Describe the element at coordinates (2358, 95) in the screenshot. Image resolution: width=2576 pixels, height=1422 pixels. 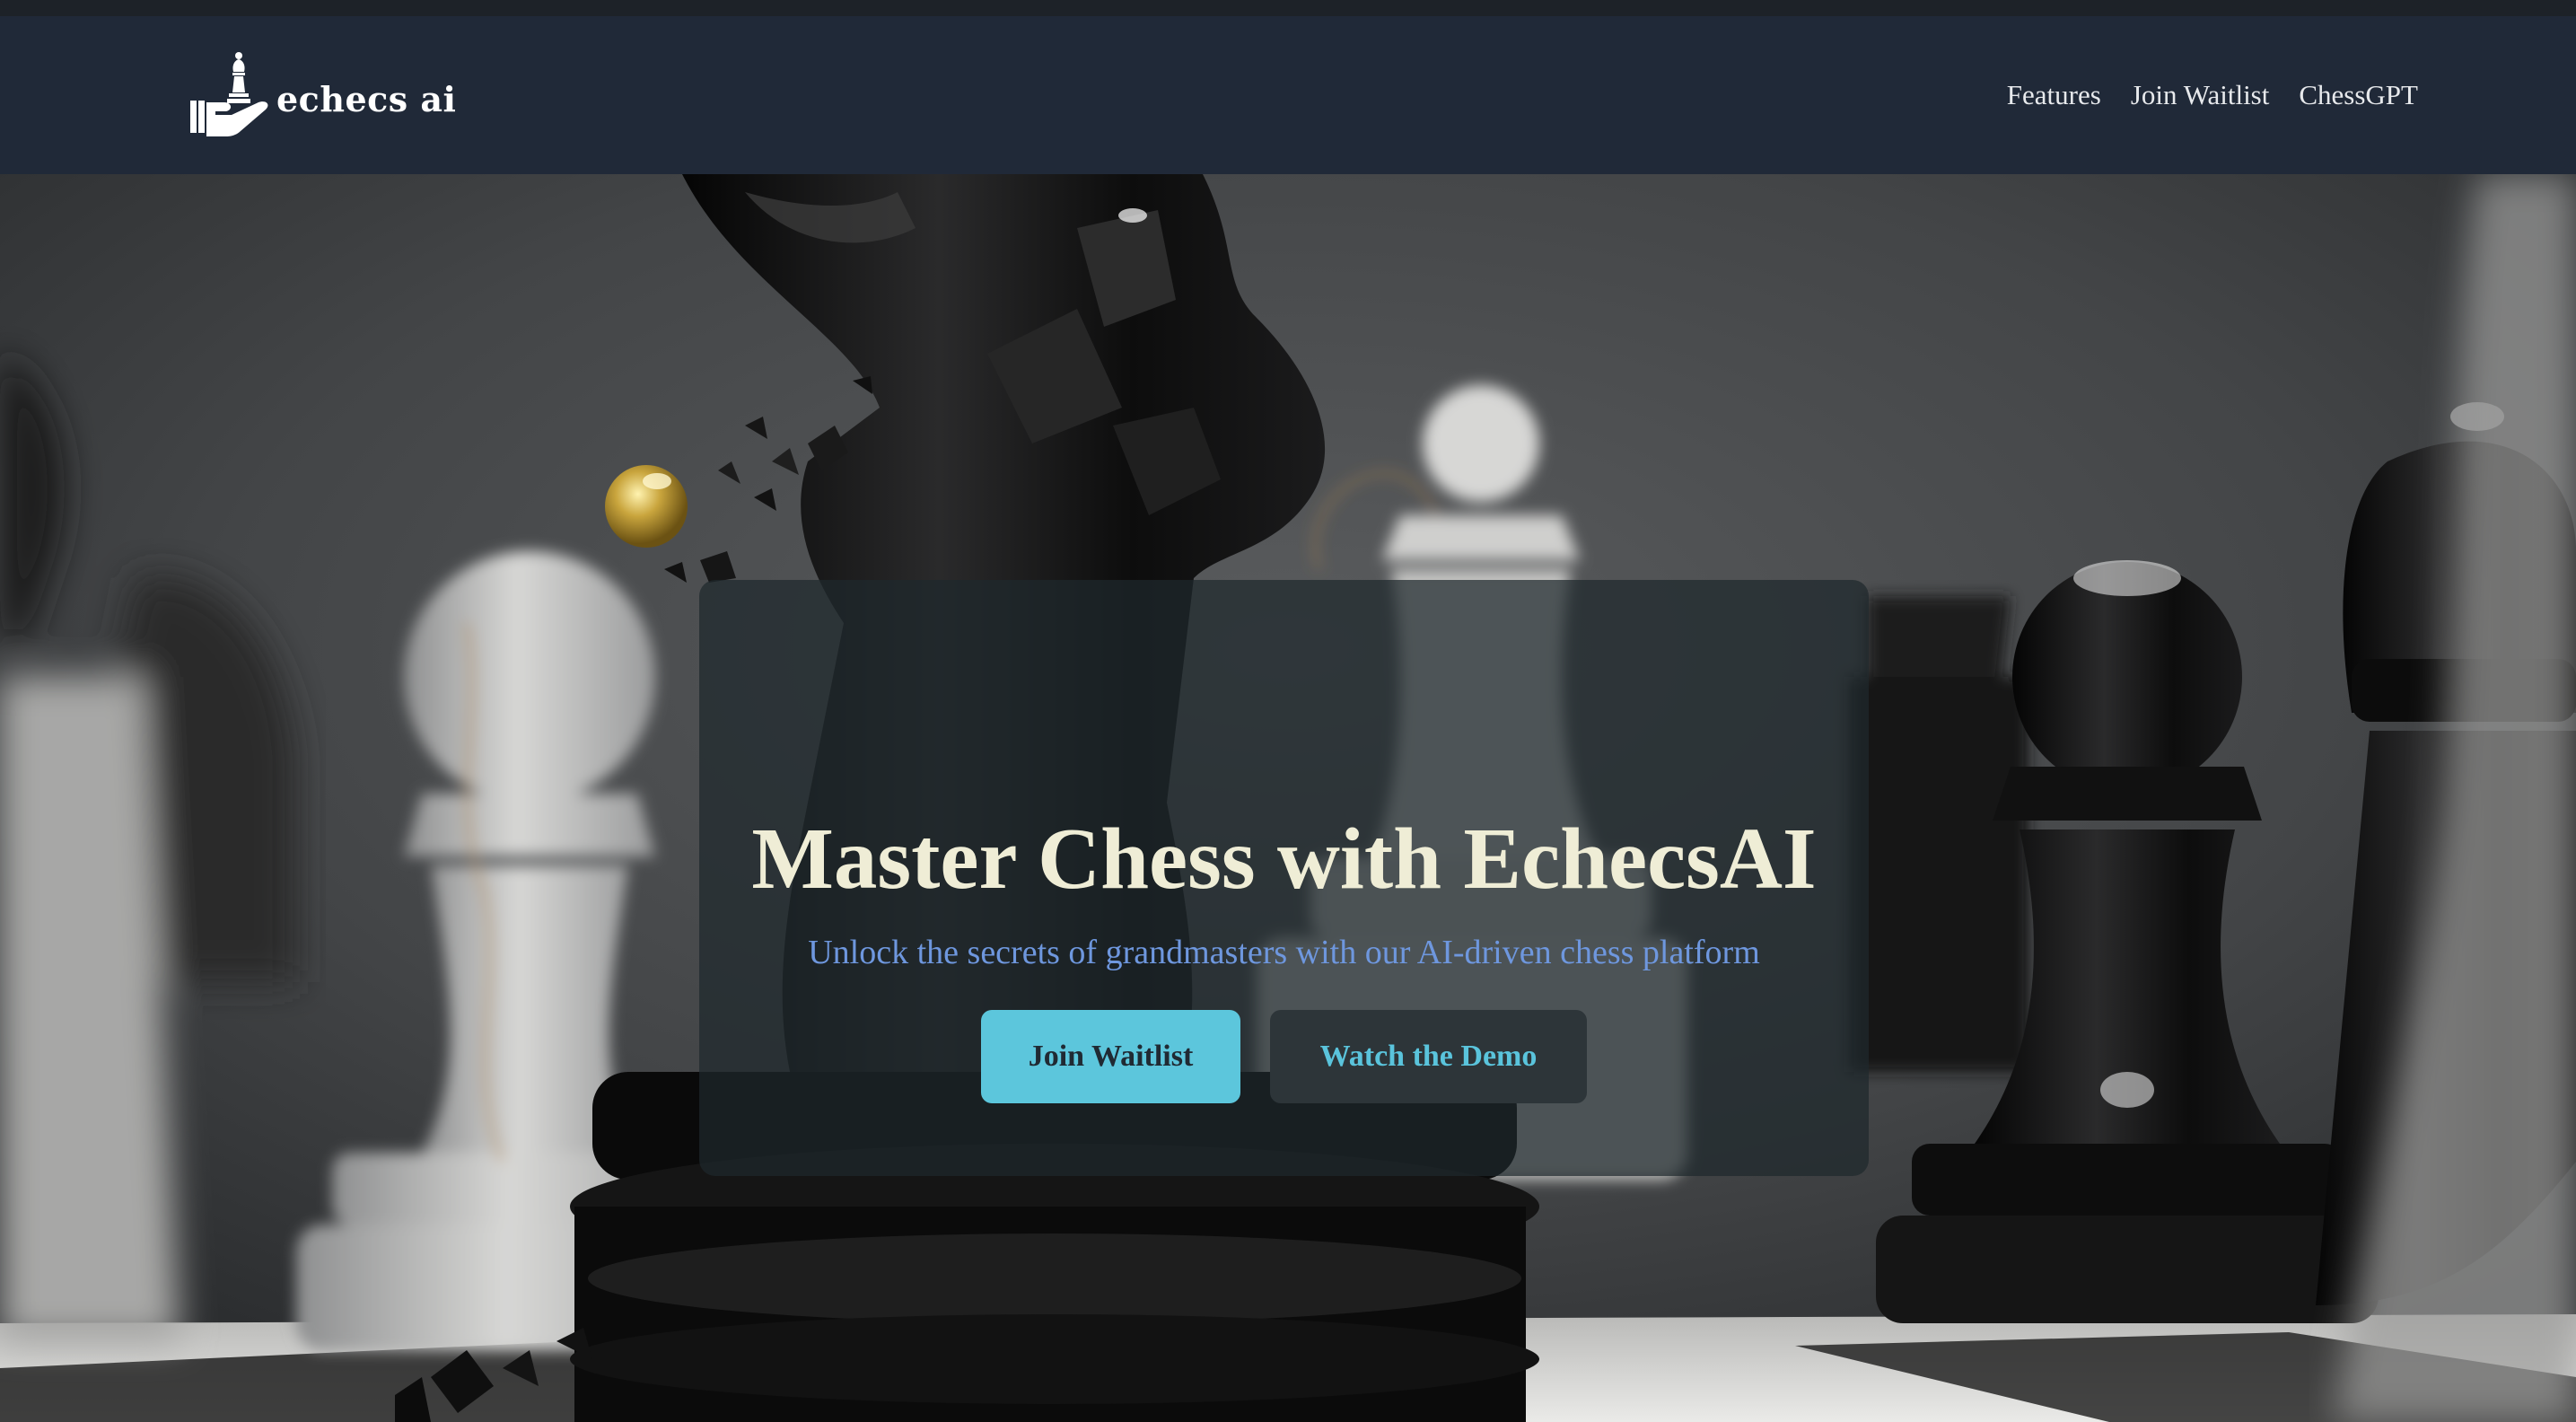
I see `nav-link-chessgpt: ChessGPT` at that location.